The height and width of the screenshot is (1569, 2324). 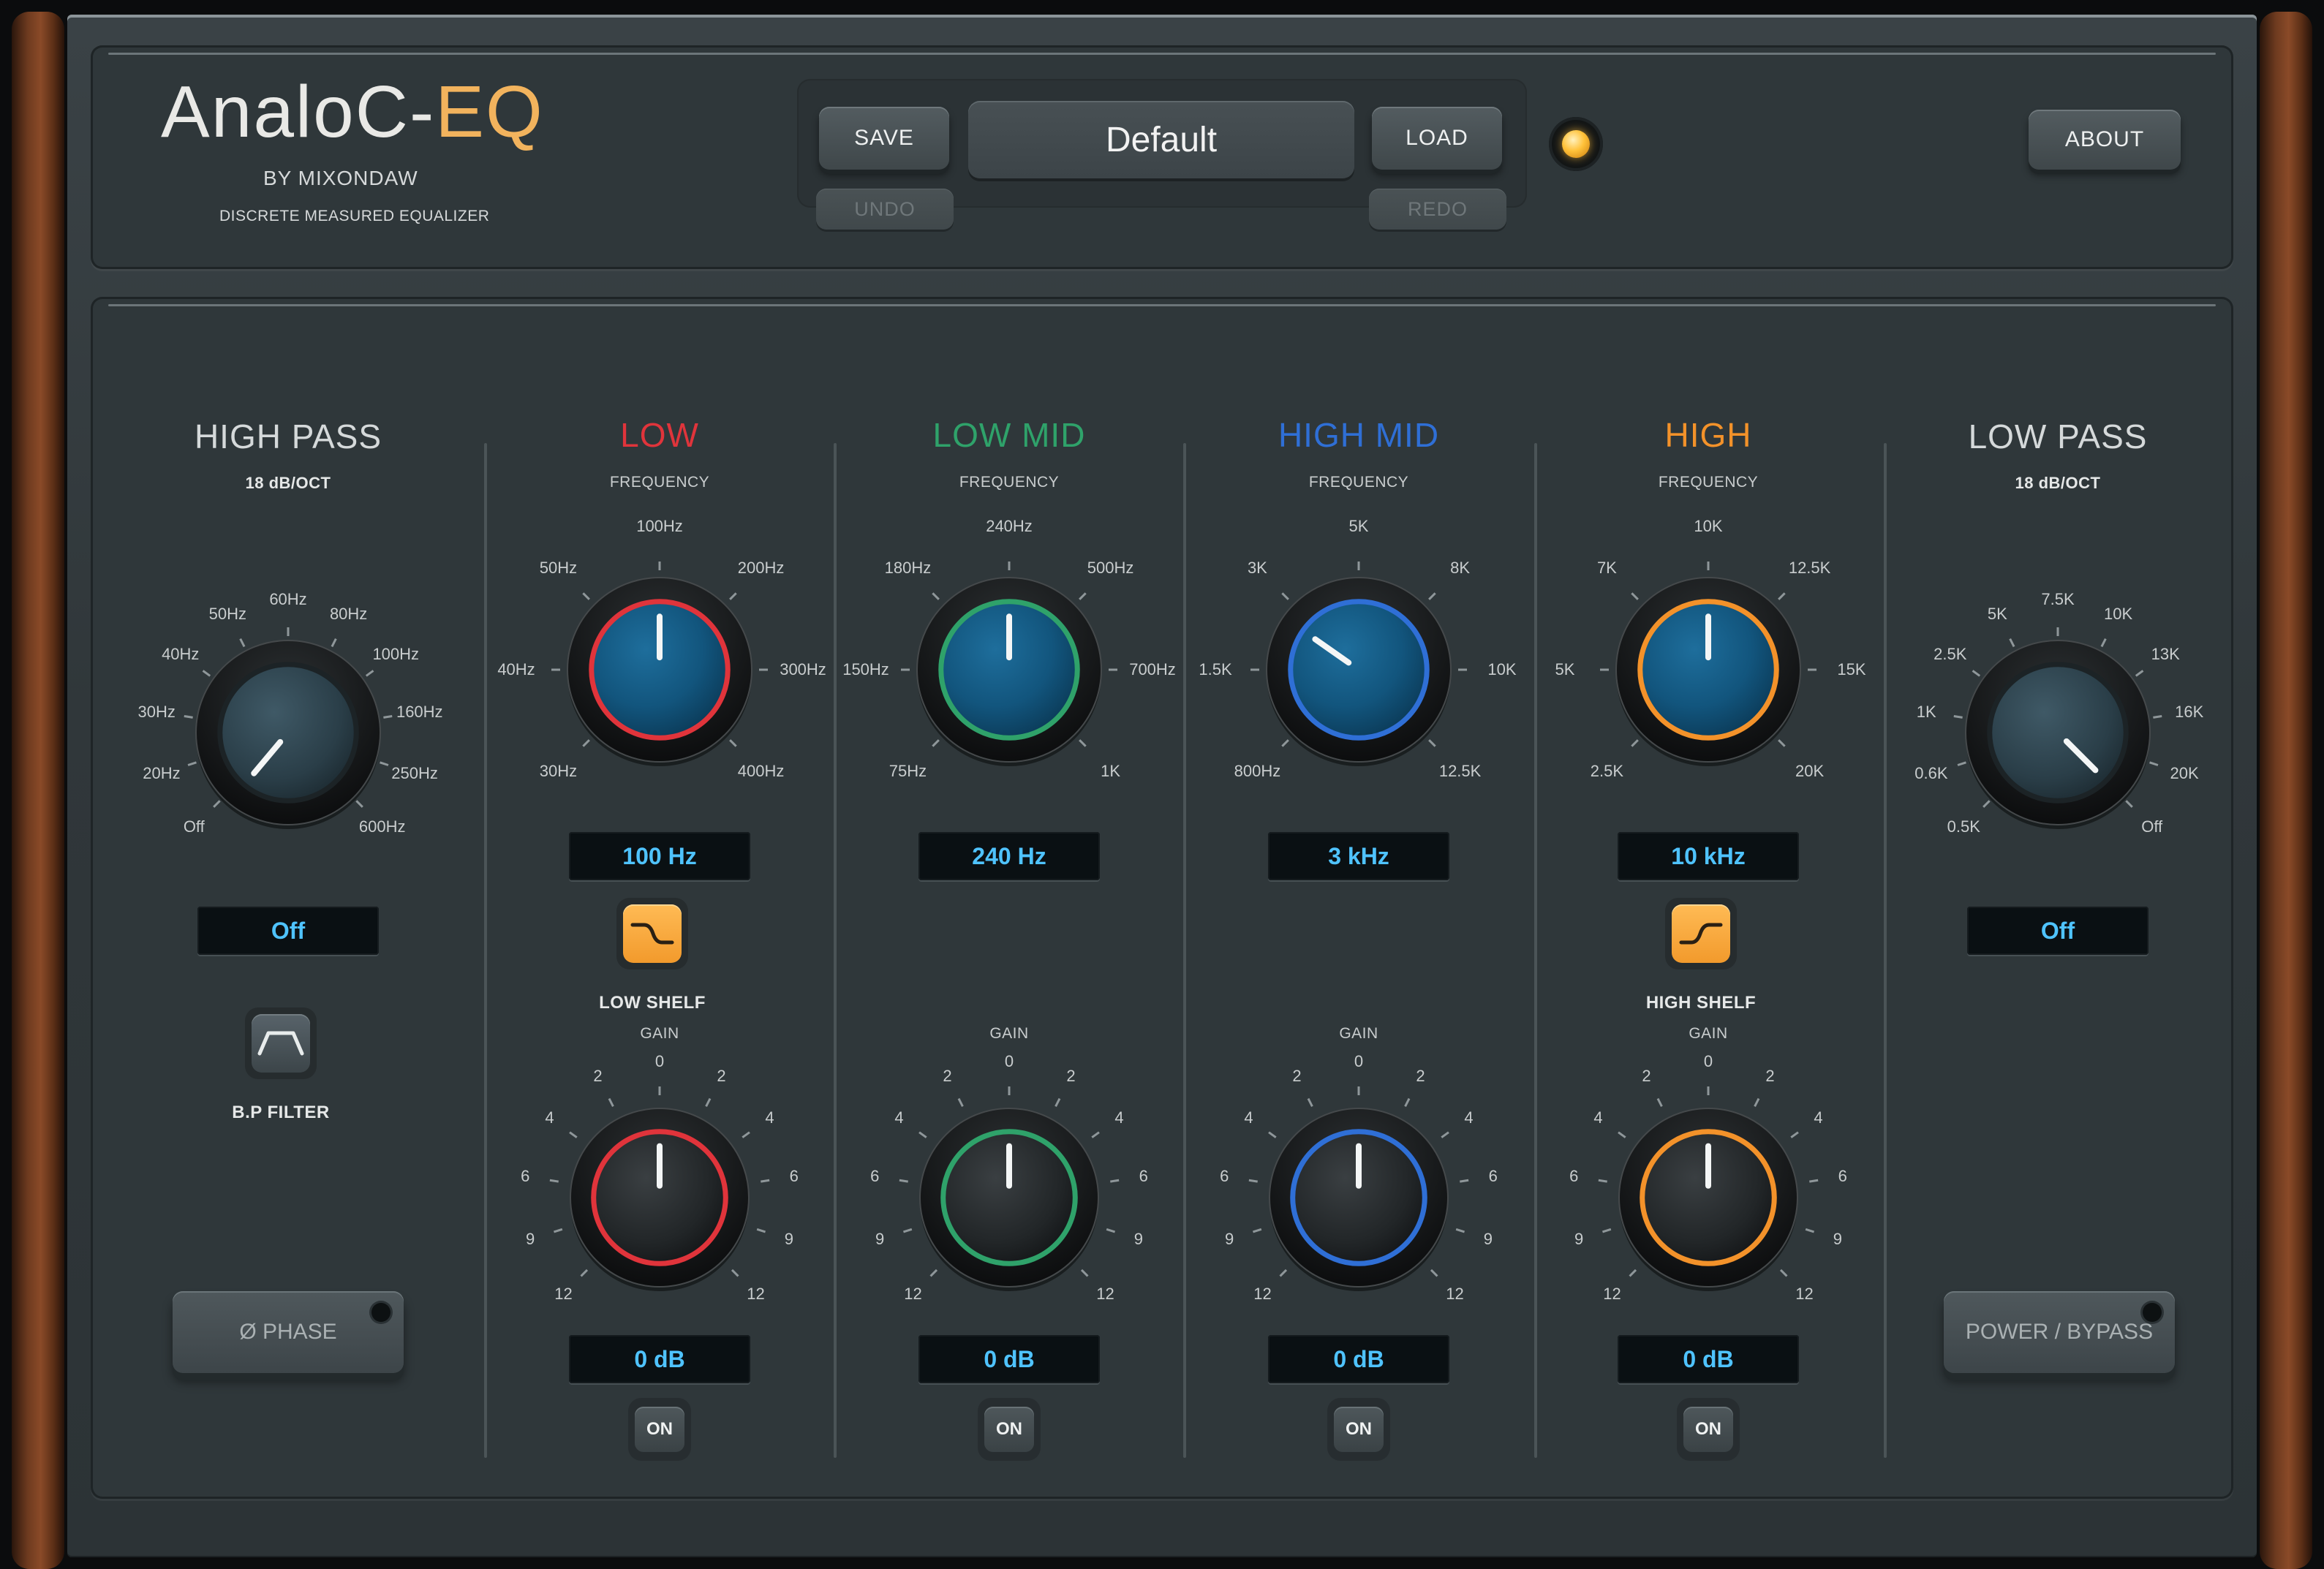 I want to click on low-mid-gain-display: 0 dB, so click(x=1009, y=1359).